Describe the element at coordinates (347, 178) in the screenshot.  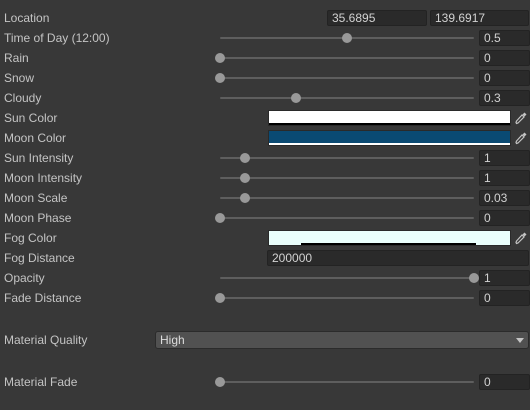
I see `moon-intensity-slider-track` at that location.